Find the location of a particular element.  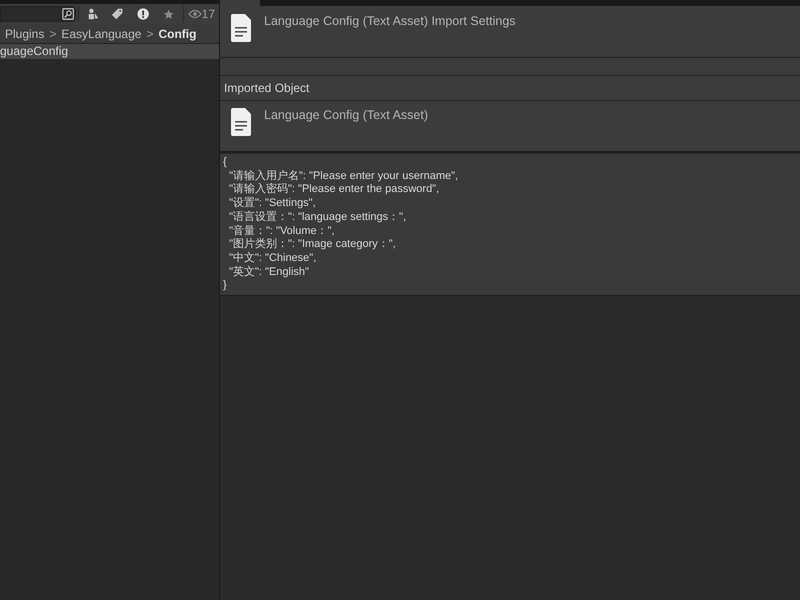

eye-icon is located at coordinates (195, 14).